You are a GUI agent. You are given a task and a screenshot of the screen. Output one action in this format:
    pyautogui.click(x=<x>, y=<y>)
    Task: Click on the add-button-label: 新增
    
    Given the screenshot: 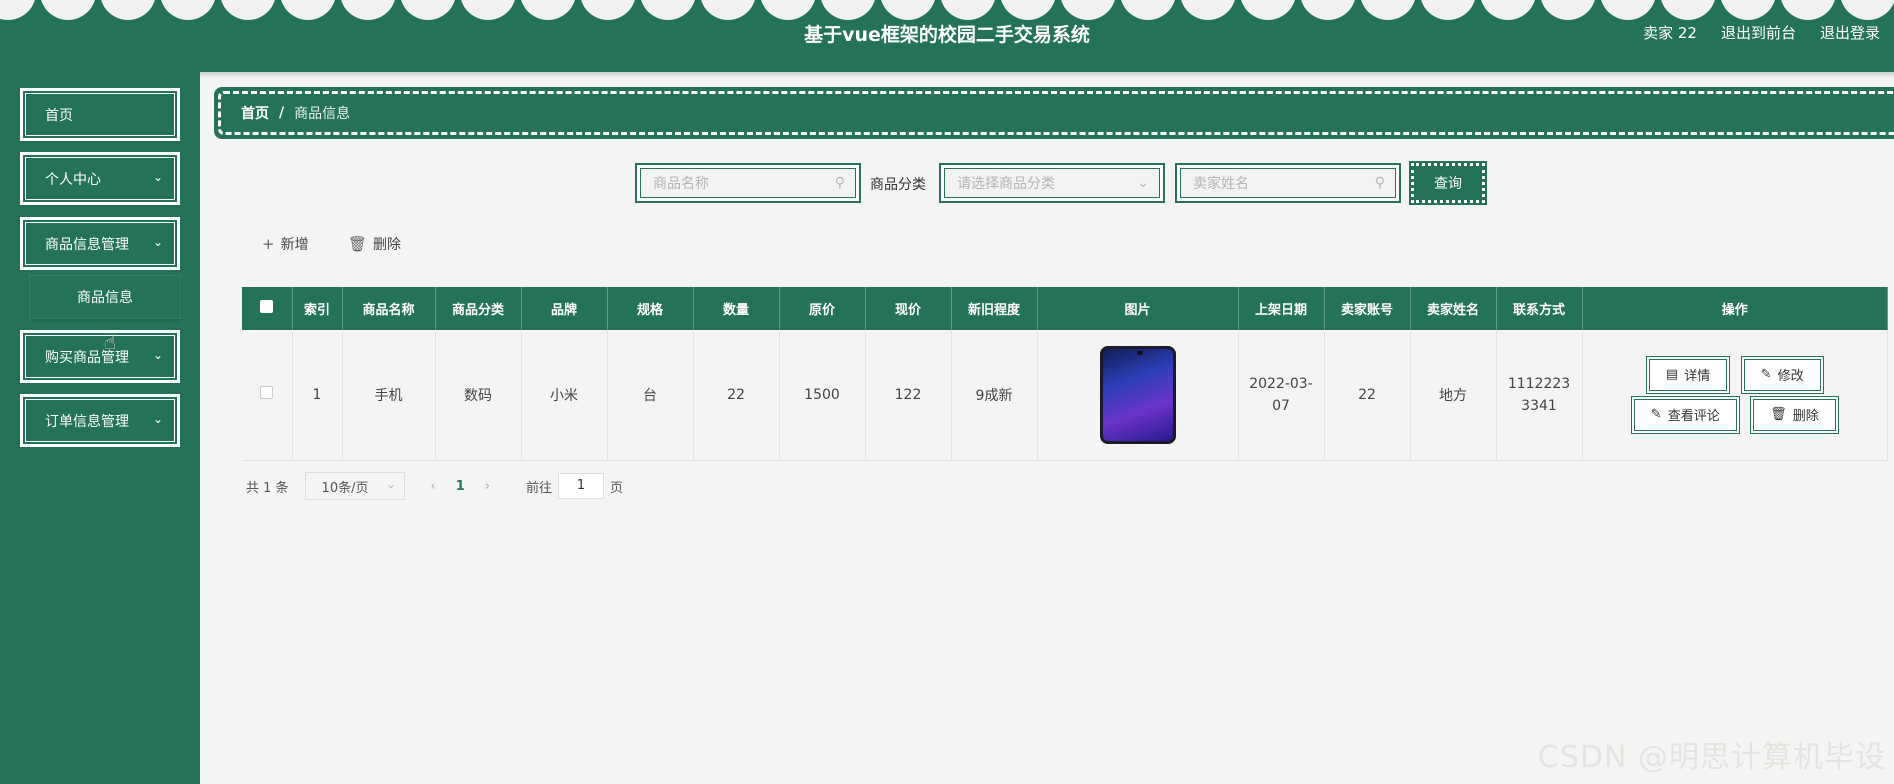 What is the action you would take?
    pyautogui.click(x=294, y=245)
    